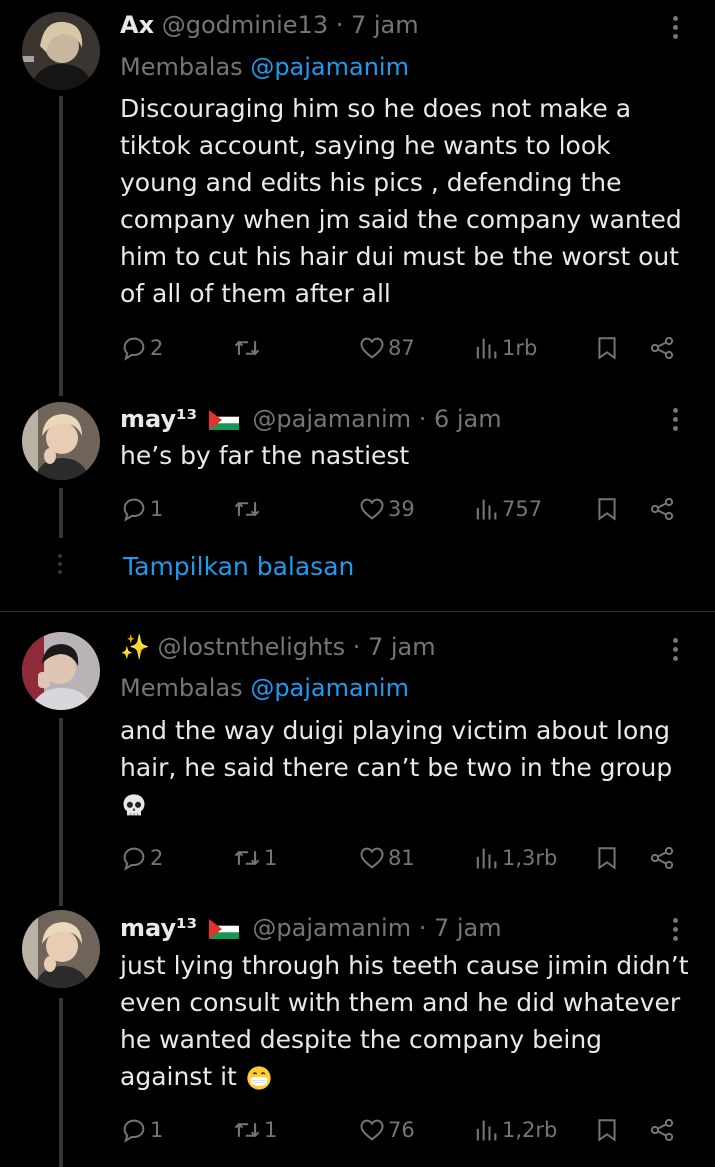 The height and width of the screenshot is (1167, 715). Describe the element at coordinates (520, 348) in the screenshot. I see `views-count: 1rb` at that location.